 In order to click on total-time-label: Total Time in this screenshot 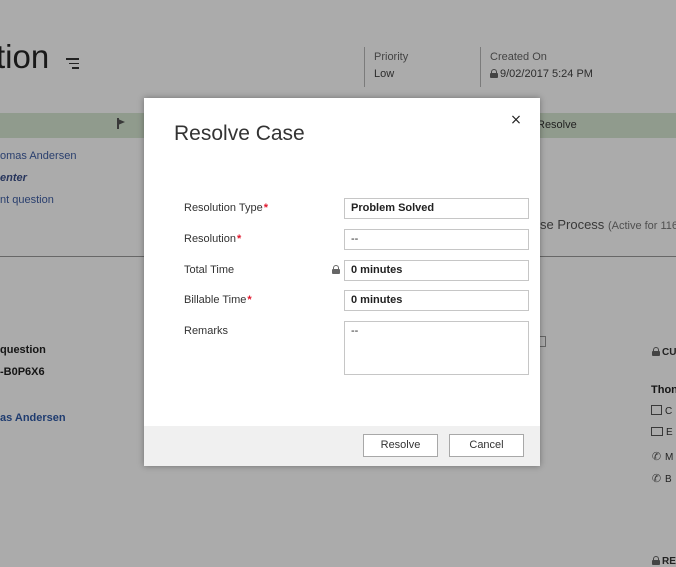, I will do `click(209, 270)`.